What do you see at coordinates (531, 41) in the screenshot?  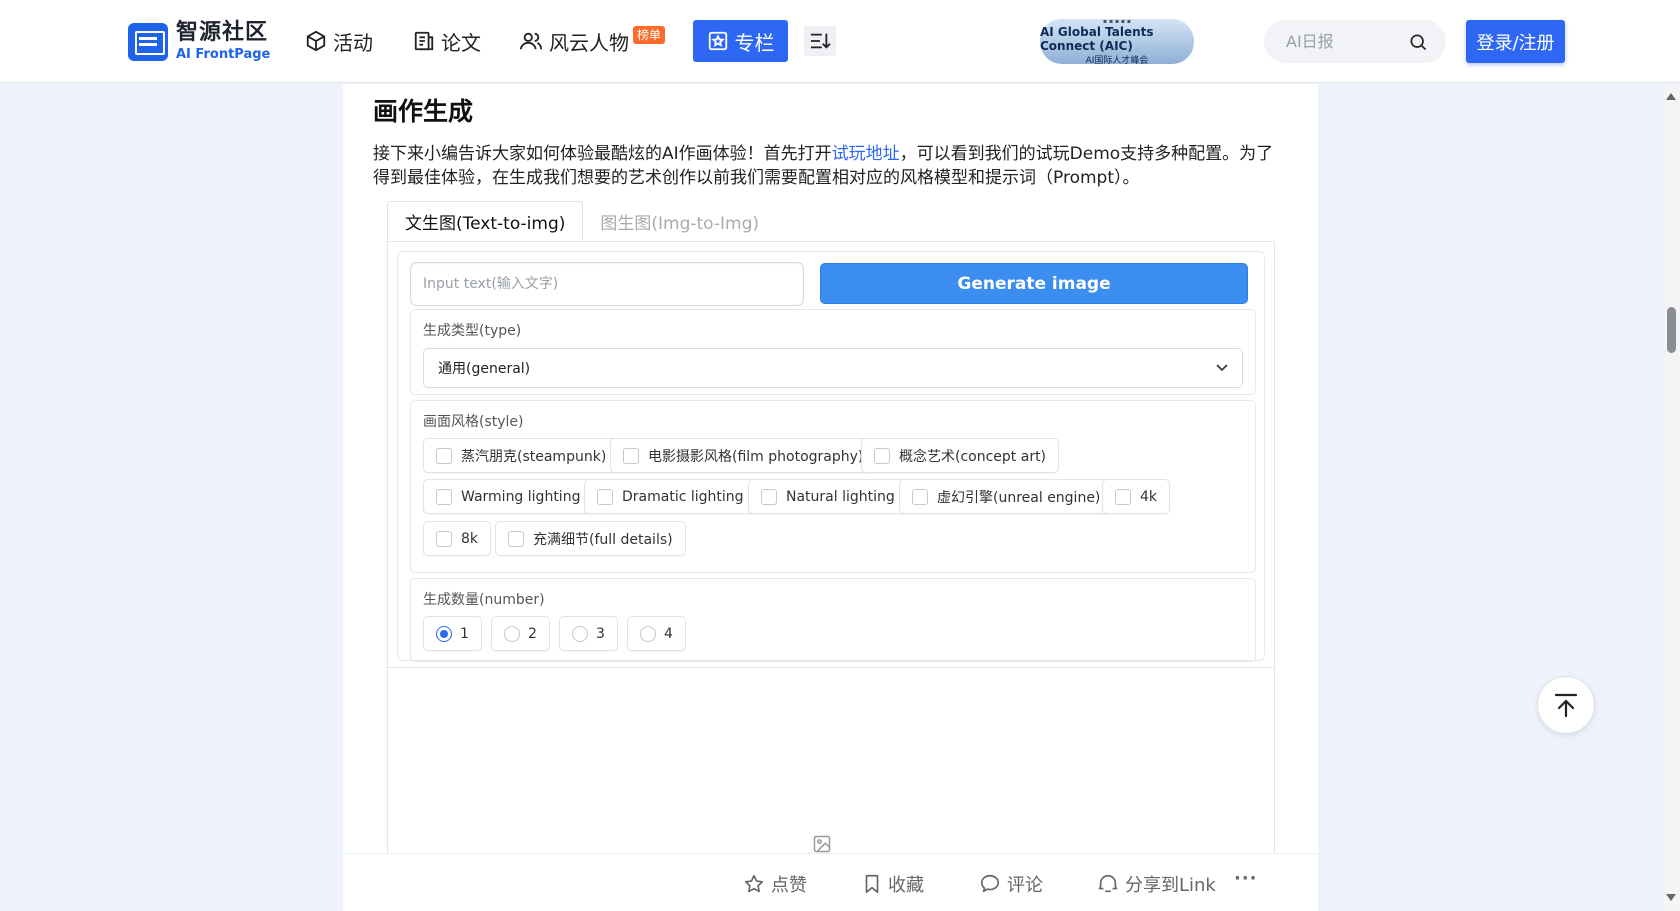 I see `people-icon` at bounding box center [531, 41].